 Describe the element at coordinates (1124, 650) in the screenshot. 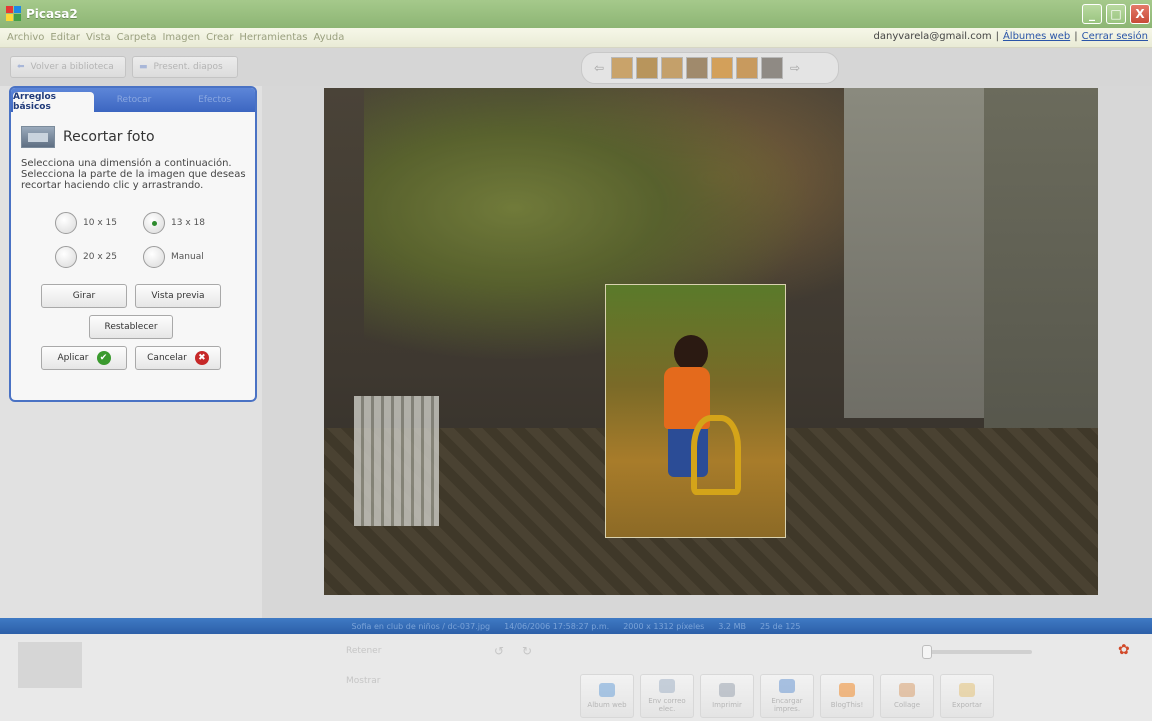

I see `gallery-icon: ✿` at that location.